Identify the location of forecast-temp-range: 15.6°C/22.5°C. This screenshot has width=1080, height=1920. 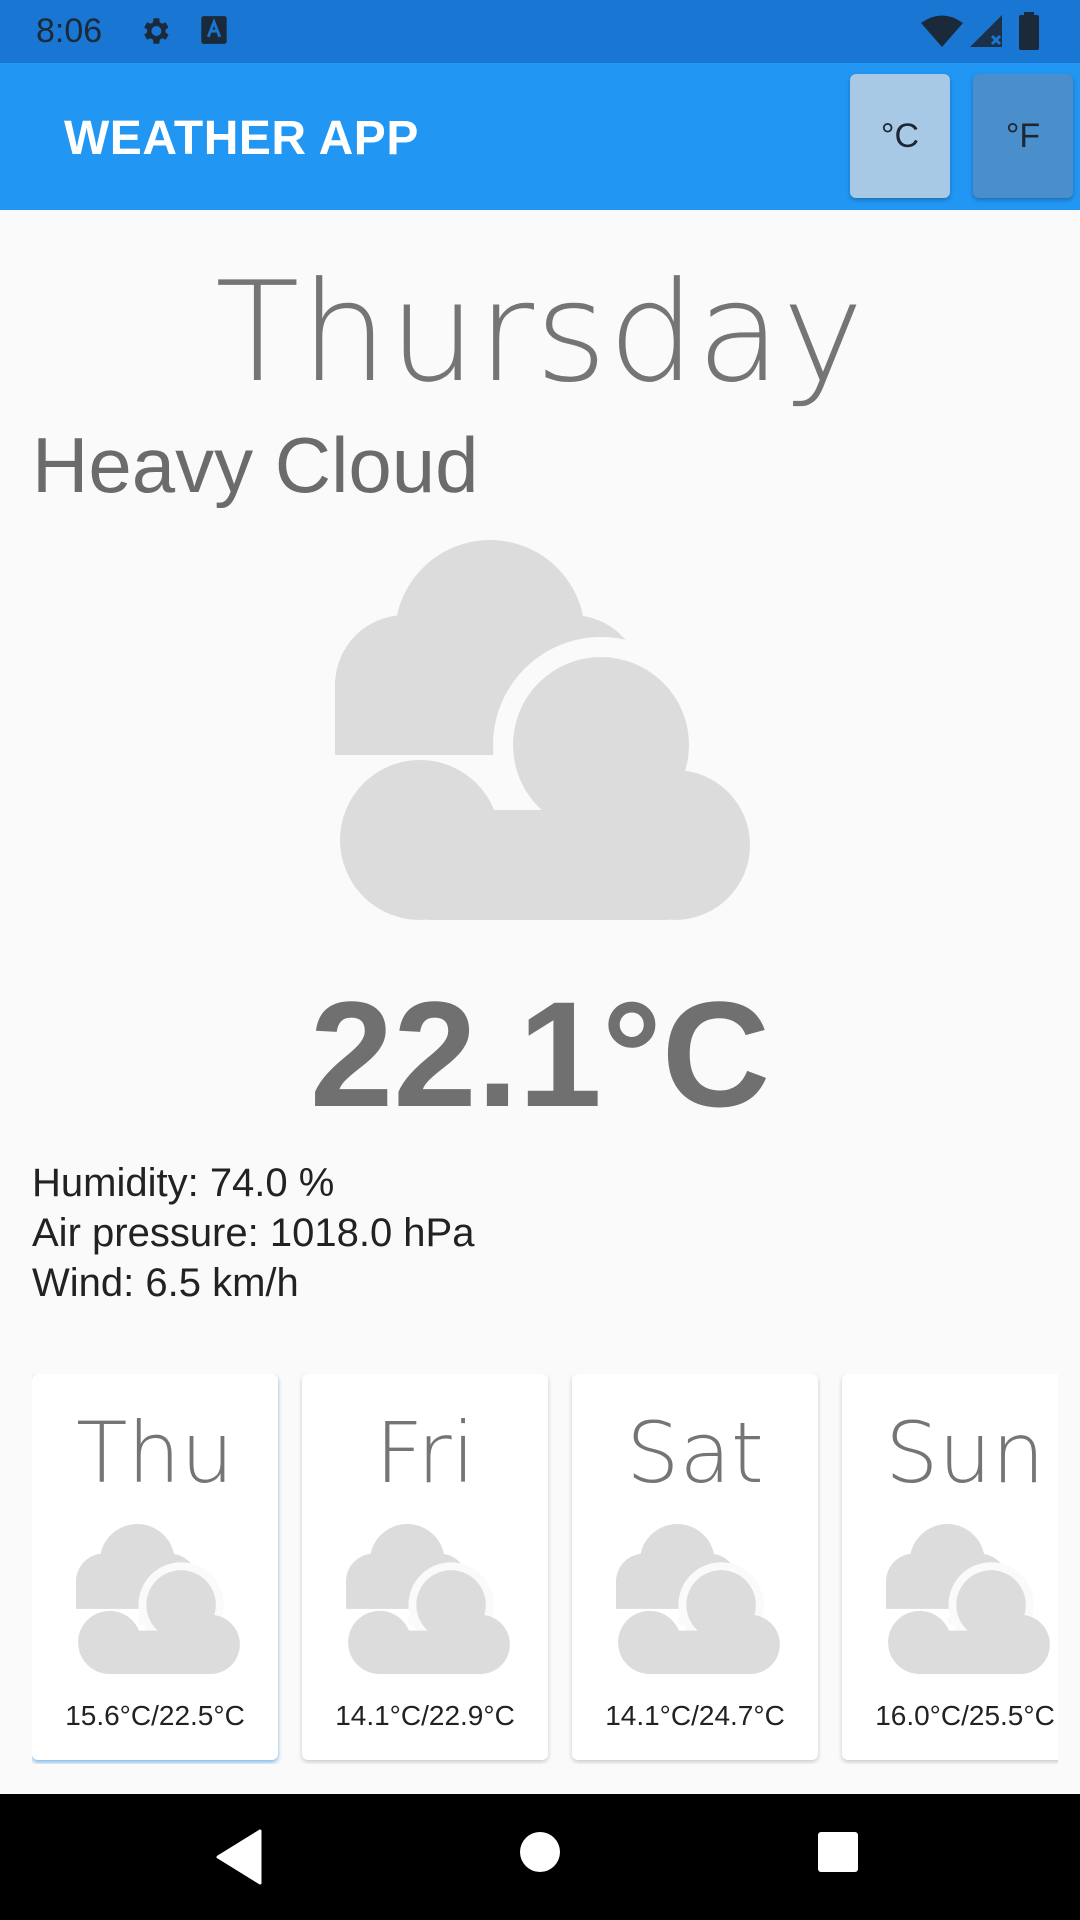
(155, 1715).